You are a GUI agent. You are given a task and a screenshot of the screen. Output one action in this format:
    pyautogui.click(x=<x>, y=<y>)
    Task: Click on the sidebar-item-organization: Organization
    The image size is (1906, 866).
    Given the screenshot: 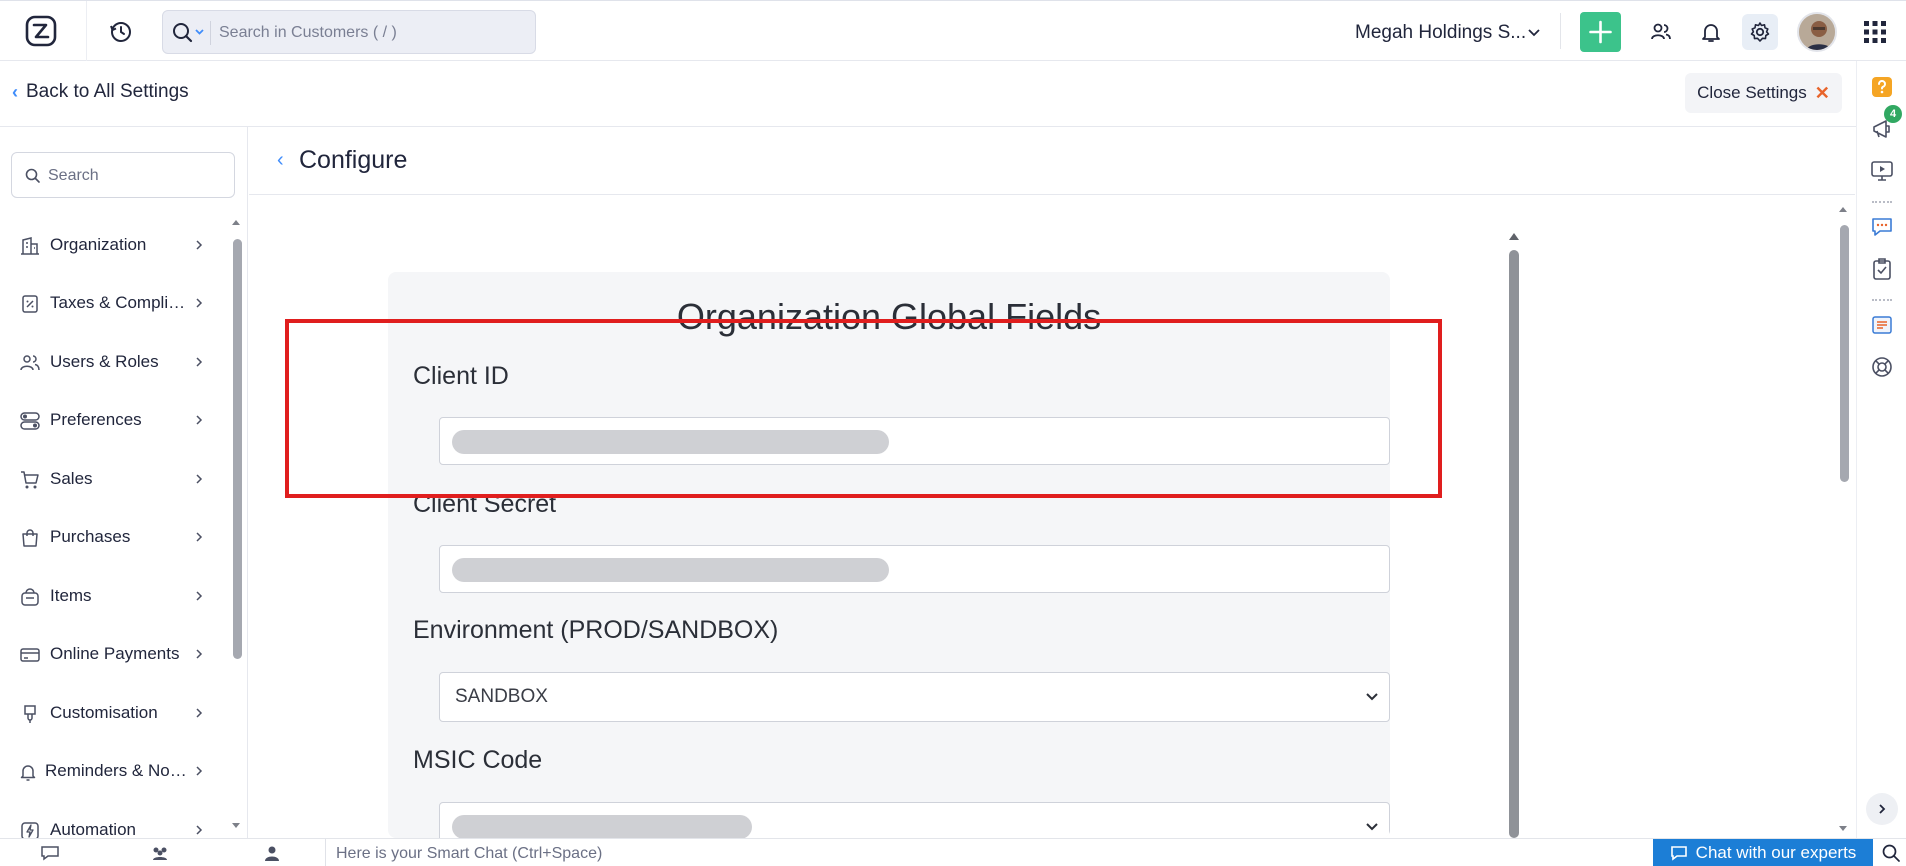 What is the action you would take?
    pyautogui.click(x=107, y=245)
    